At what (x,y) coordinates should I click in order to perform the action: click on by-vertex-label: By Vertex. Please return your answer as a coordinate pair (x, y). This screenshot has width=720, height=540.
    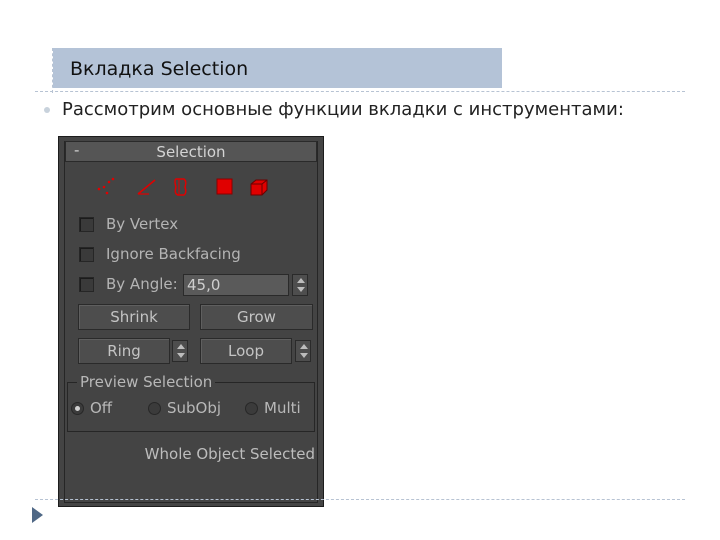
    Looking at the image, I should click on (142, 224).